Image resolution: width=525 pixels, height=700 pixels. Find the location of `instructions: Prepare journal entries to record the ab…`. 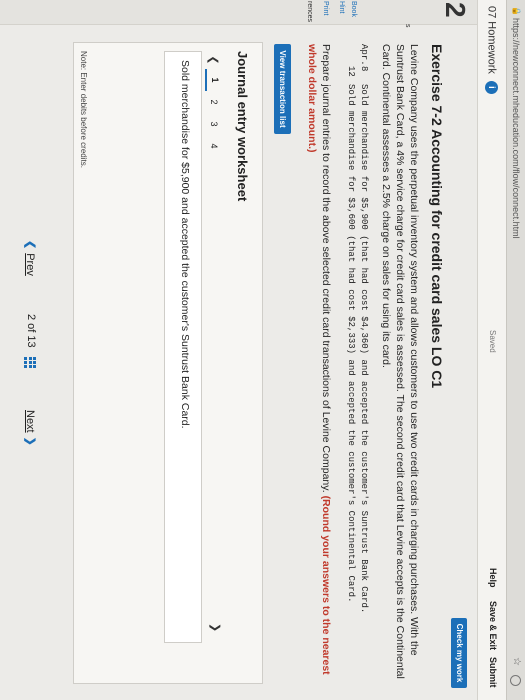

instructions: Prepare journal entries to record the ab… is located at coordinates (319, 369).